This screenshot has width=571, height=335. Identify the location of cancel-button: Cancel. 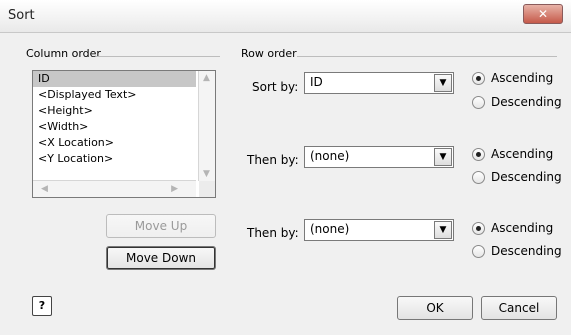
(519, 308).